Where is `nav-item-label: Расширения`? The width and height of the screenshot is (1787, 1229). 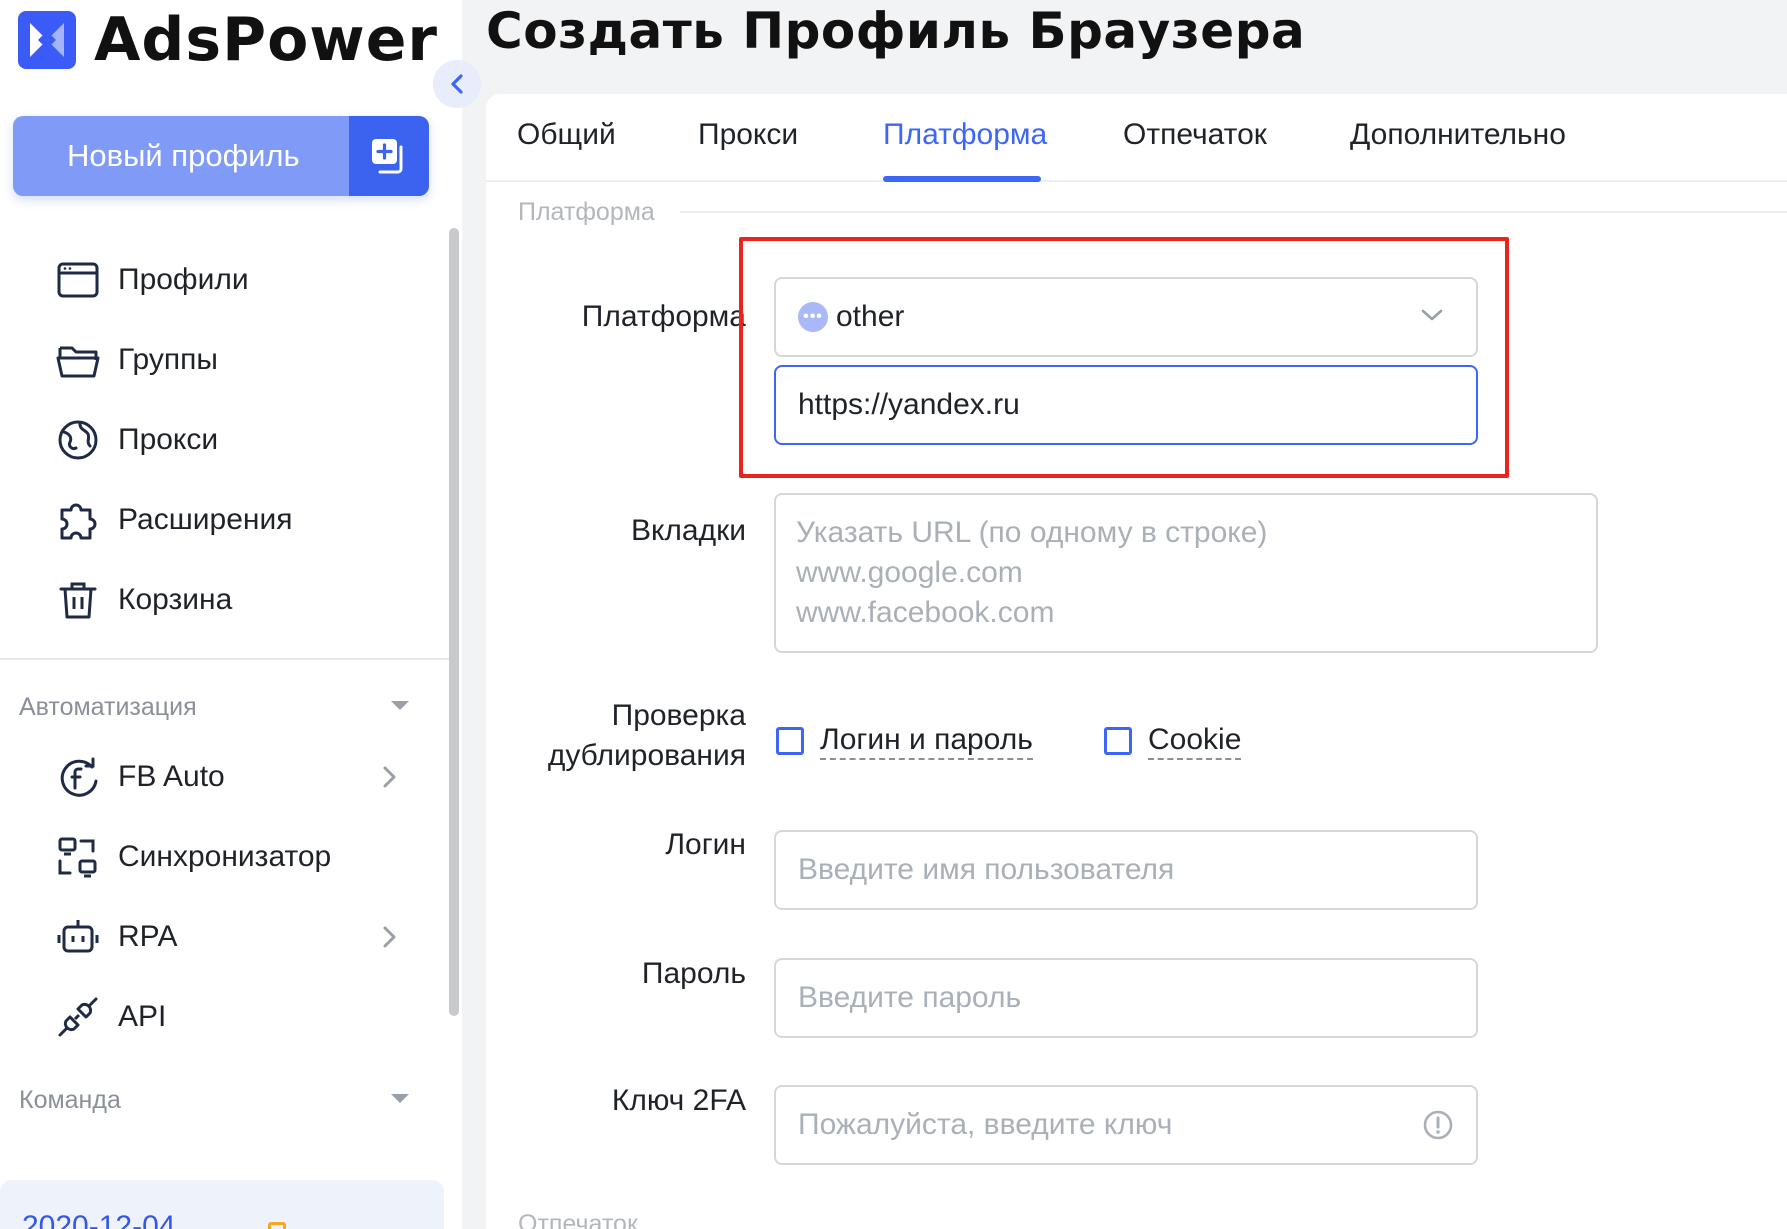
nav-item-label: Расширения is located at coordinates (205, 519).